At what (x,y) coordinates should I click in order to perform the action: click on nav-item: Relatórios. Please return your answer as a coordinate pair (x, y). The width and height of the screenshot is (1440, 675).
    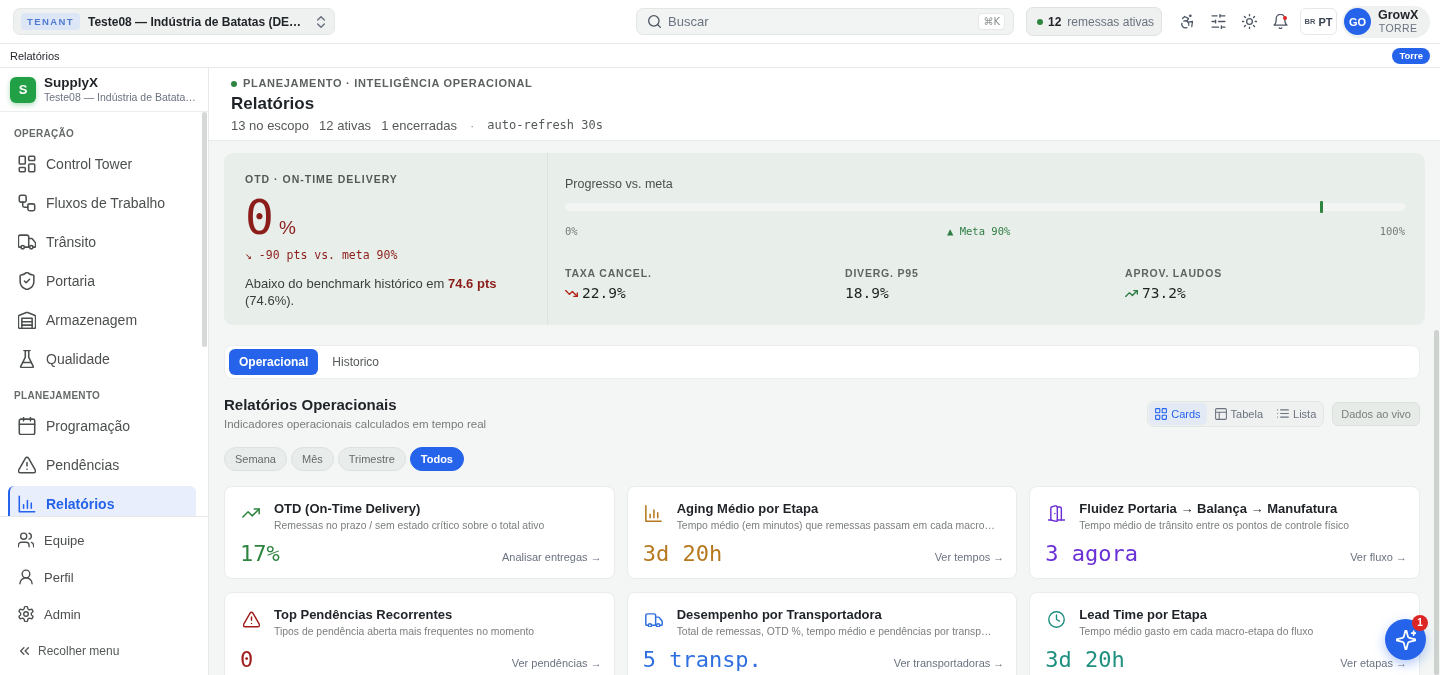
    Looking at the image, I should click on (102, 501).